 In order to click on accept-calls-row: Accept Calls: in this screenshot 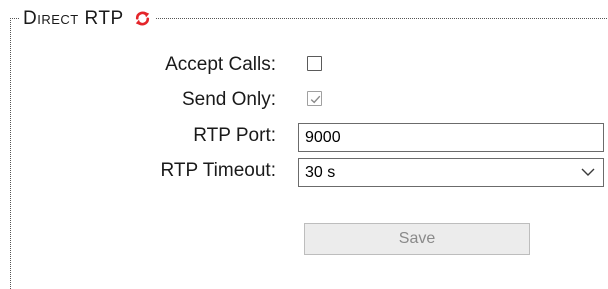, I will do `click(304, 65)`.